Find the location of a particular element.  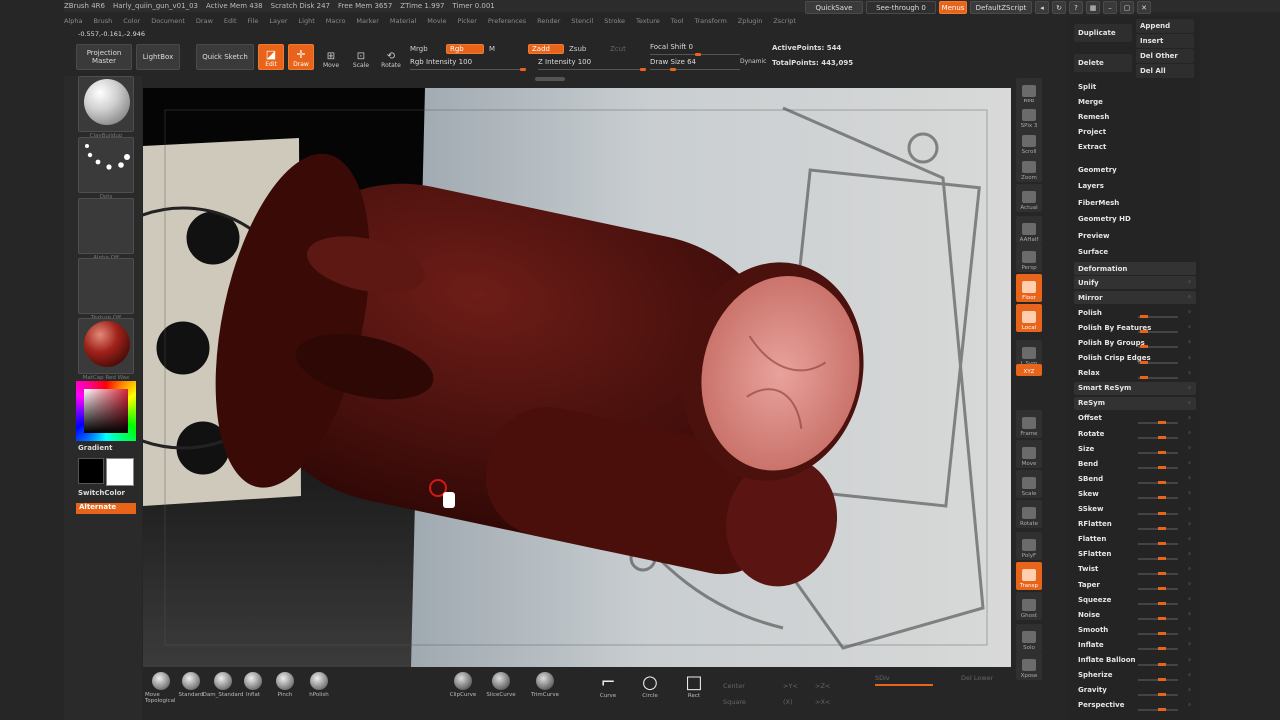

default-zscript-button: DefaultZScript is located at coordinates (1001, 7).